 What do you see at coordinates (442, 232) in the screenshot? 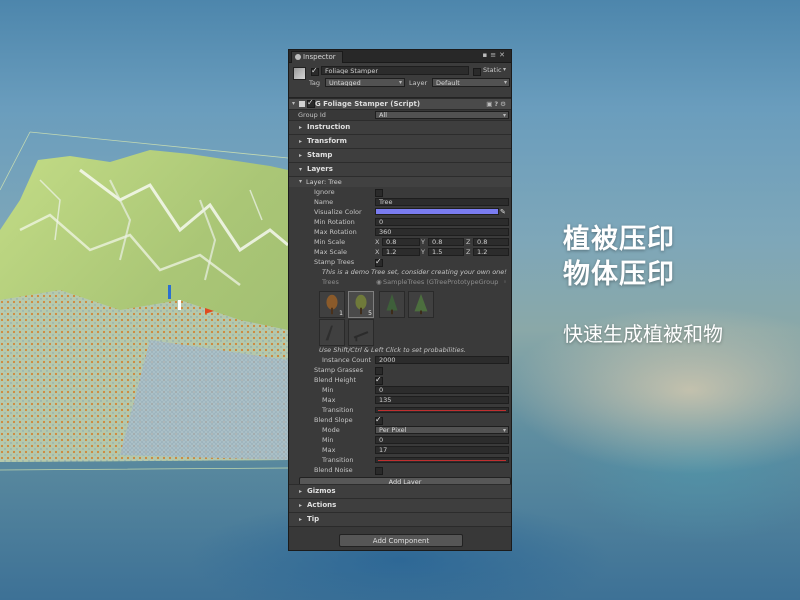
I see `max-rotation-field: 360` at bounding box center [442, 232].